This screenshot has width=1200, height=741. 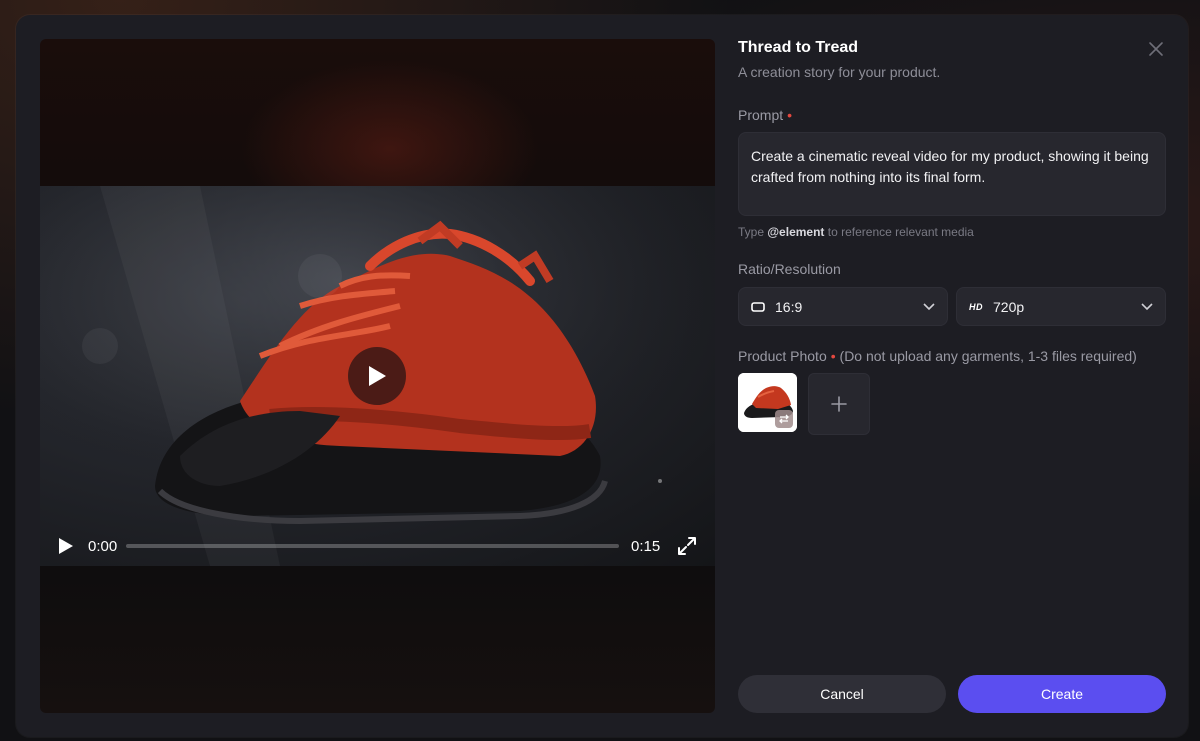 I want to click on fullscreen-icon, so click(x=687, y=546).